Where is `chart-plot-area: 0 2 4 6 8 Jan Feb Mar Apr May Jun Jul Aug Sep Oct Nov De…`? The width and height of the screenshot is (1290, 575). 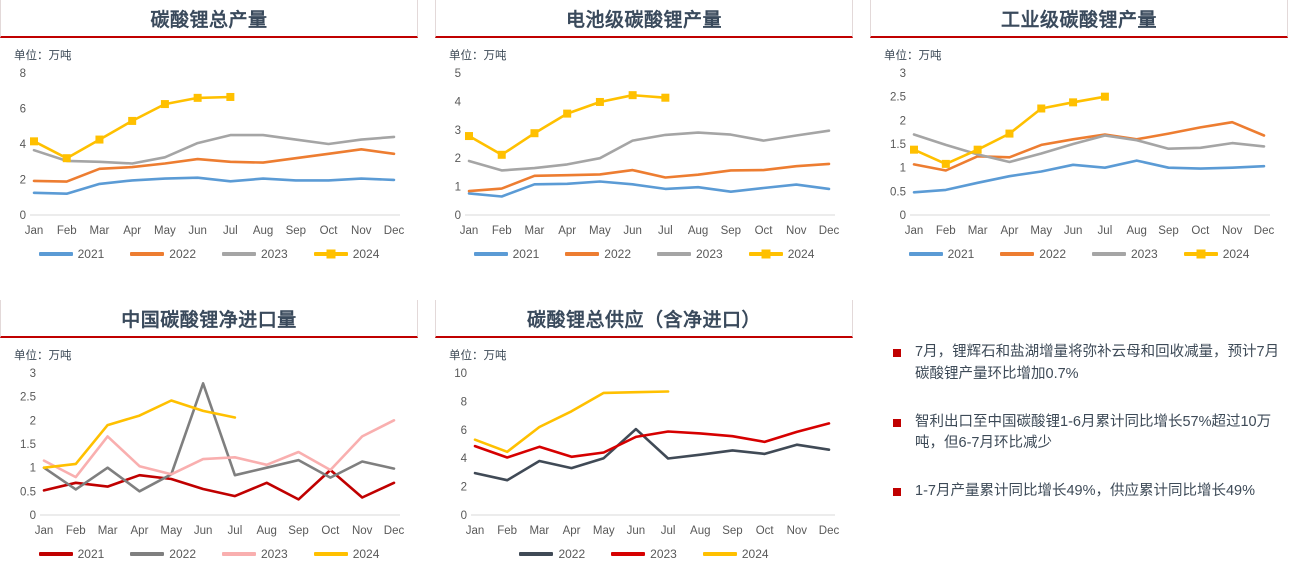
chart-plot-area: 0 2 4 6 8 Jan Feb Mar Apr May Jun Jul Aug Sep Oct Nov De… is located at coordinates (209, 156).